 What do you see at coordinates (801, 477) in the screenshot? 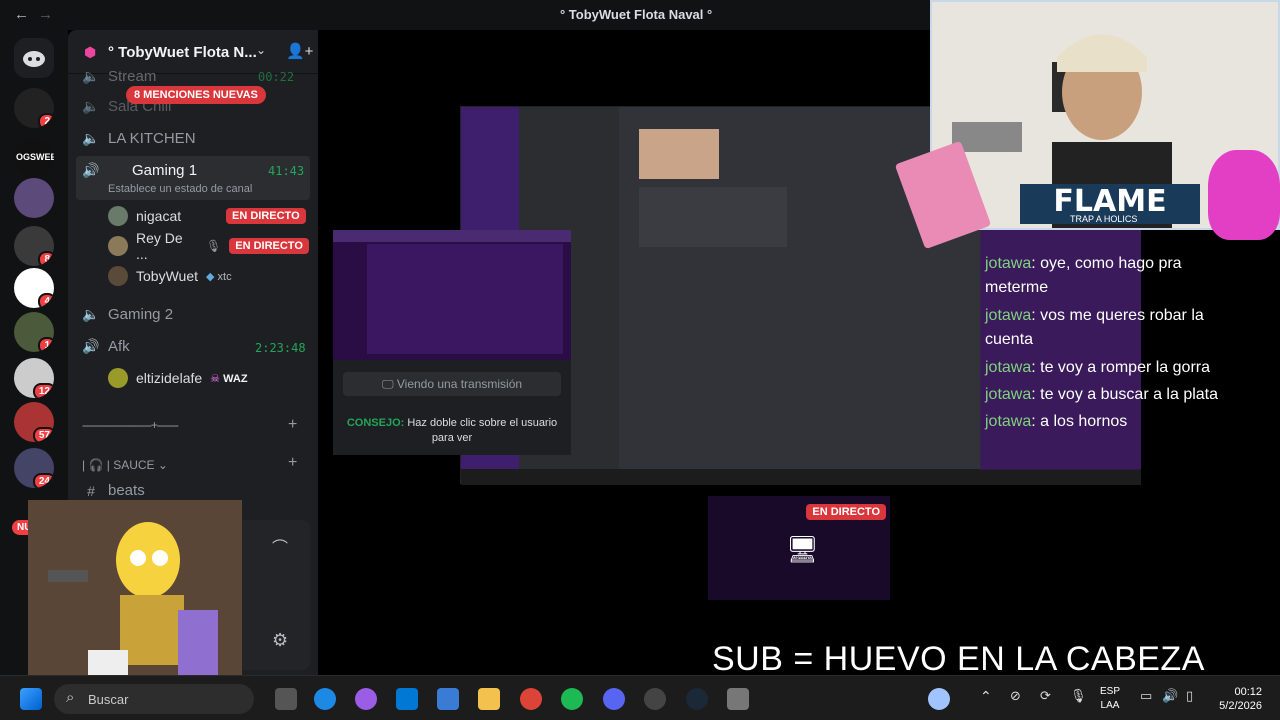
I see `shared-taskbar` at bounding box center [801, 477].